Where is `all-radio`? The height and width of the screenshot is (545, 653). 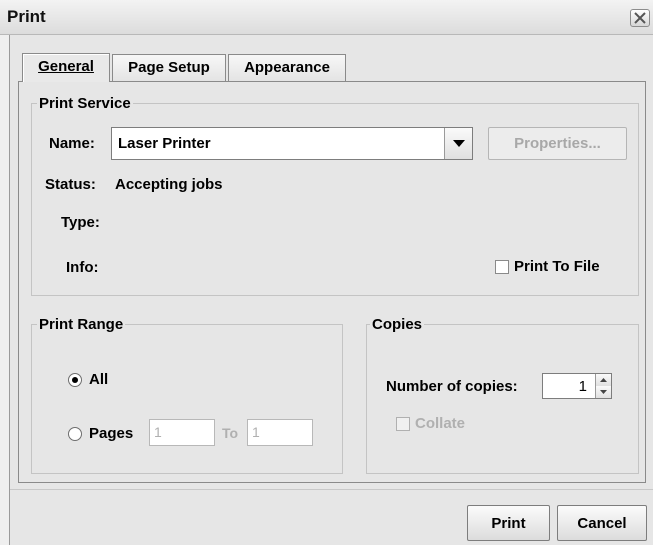 all-radio is located at coordinates (75, 380).